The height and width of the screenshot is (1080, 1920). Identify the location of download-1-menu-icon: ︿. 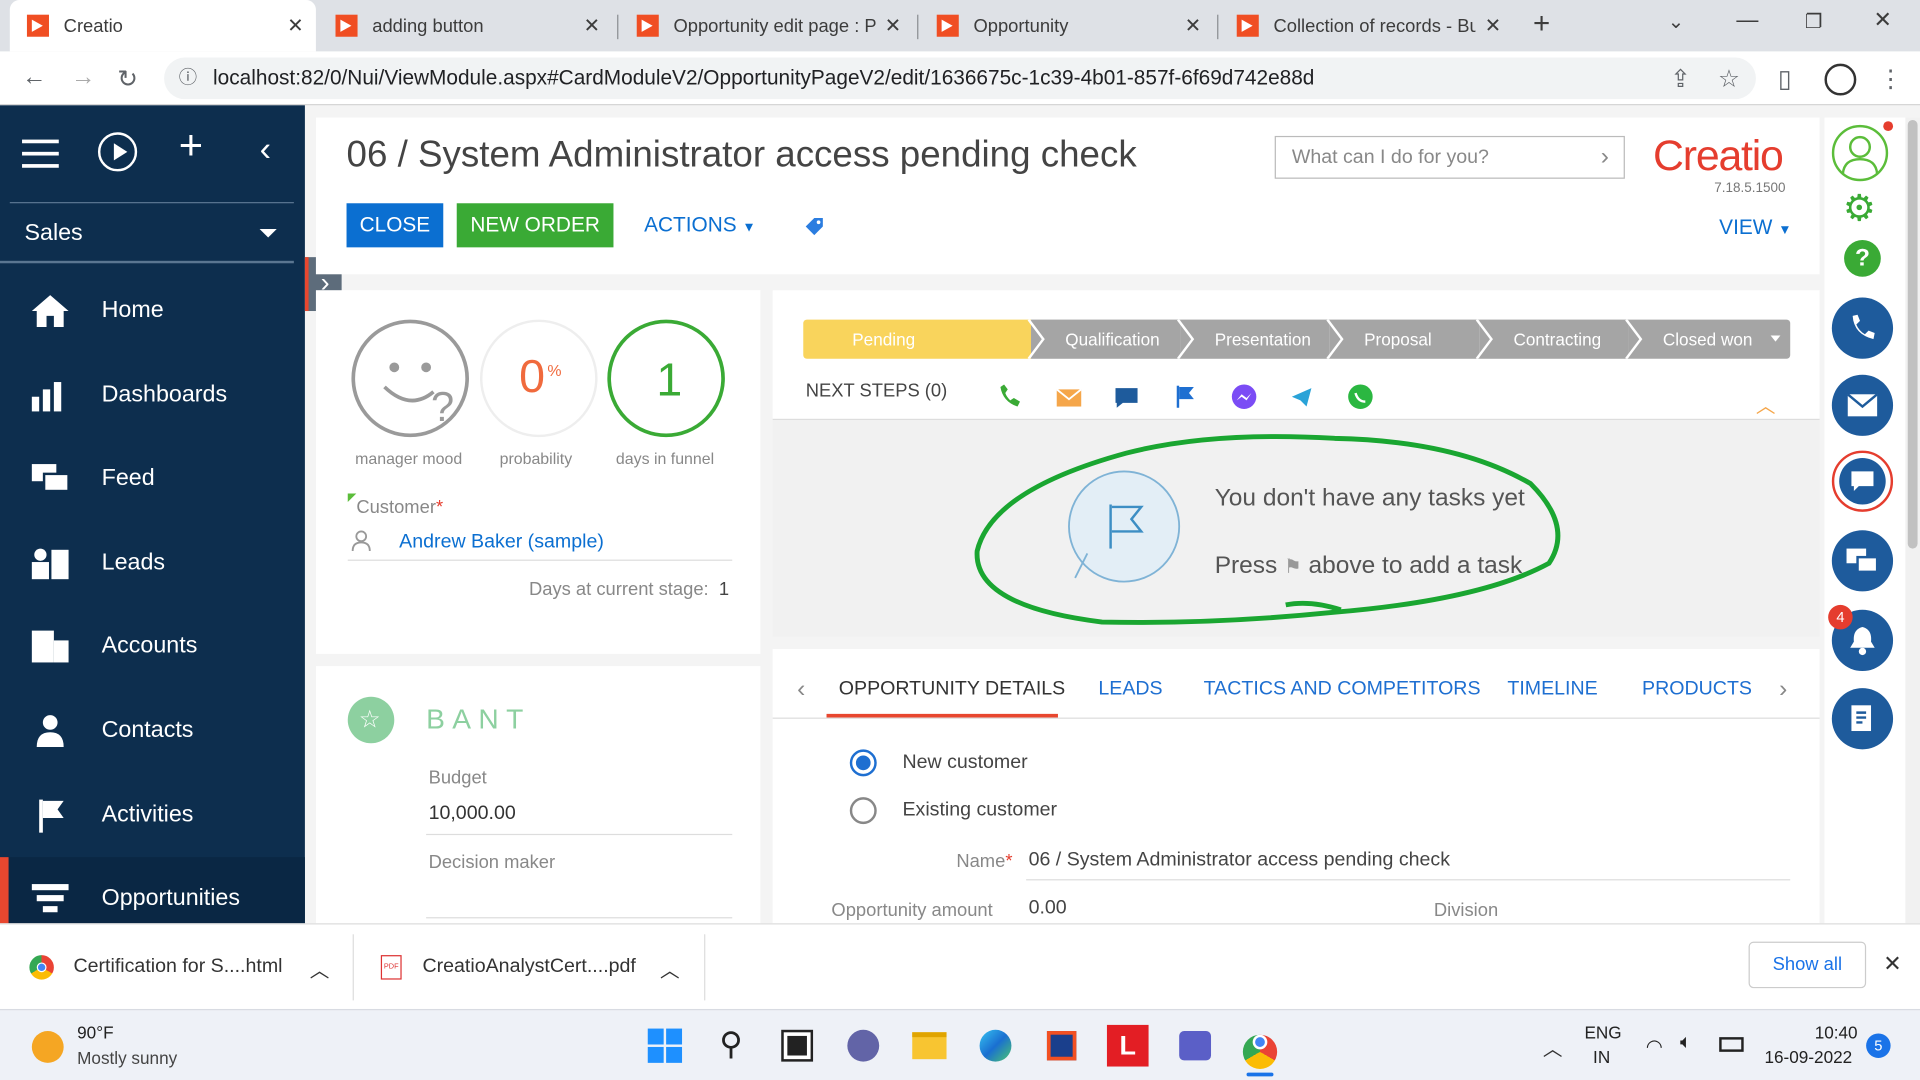
(320, 968).